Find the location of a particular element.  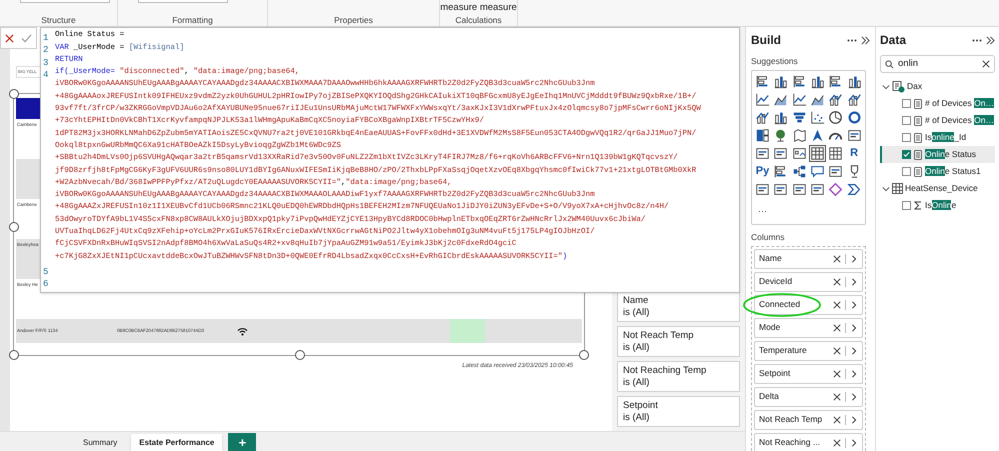

field-well: Temperature is located at coordinates (808, 350).